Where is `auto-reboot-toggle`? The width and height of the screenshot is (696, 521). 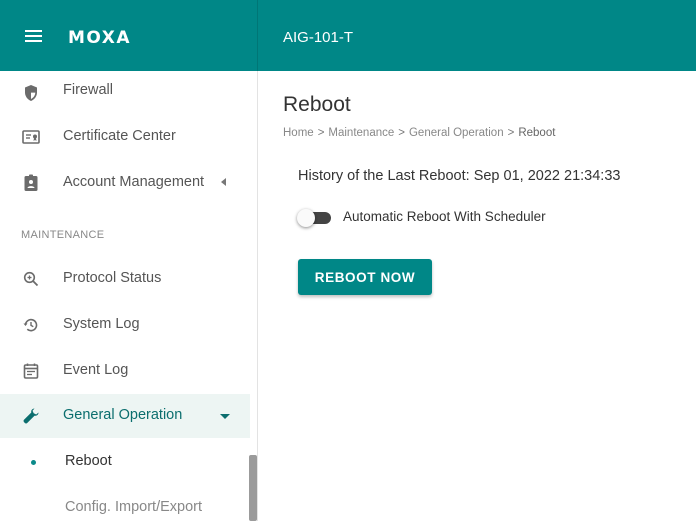
auto-reboot-toggle is located at coordinates (315, 218).